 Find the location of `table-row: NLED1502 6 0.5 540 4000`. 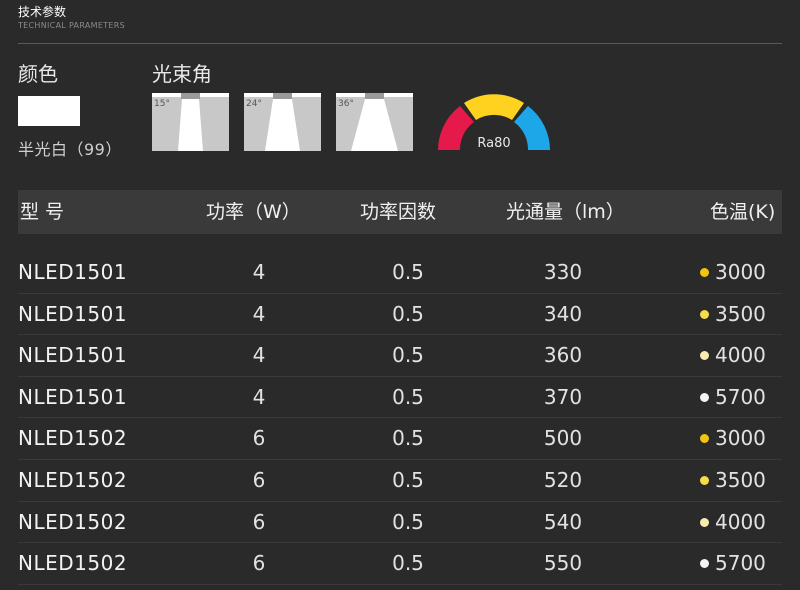

table-row: NLED1502 6 0.5 540 4000 is located at coordinates (400, 523).